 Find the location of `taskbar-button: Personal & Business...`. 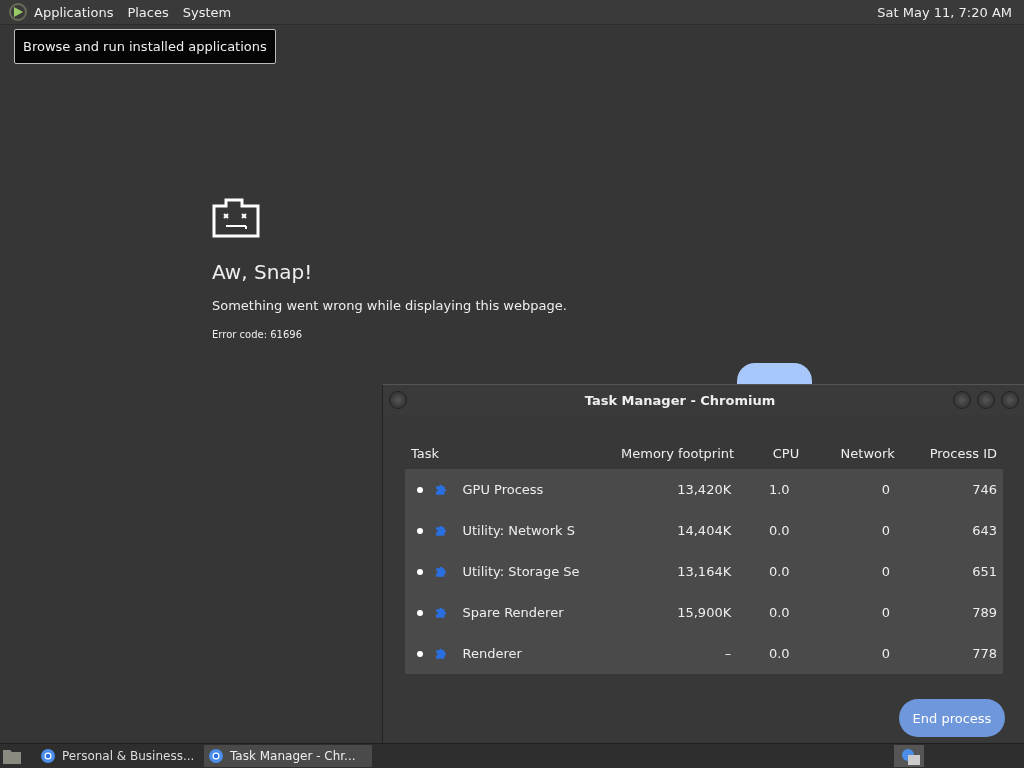

taskbar-button: Personal & Business... is located at coordinates (120, 756).